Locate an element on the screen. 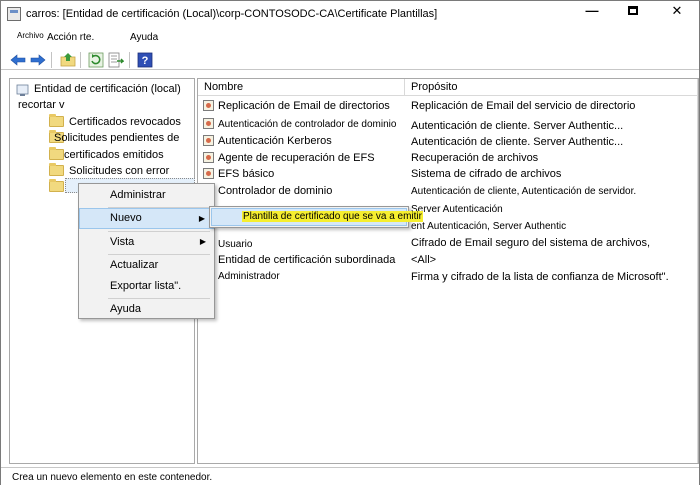 This screenshot has width=700, height=485. maximize-icon is located at coordinates (633, 10).